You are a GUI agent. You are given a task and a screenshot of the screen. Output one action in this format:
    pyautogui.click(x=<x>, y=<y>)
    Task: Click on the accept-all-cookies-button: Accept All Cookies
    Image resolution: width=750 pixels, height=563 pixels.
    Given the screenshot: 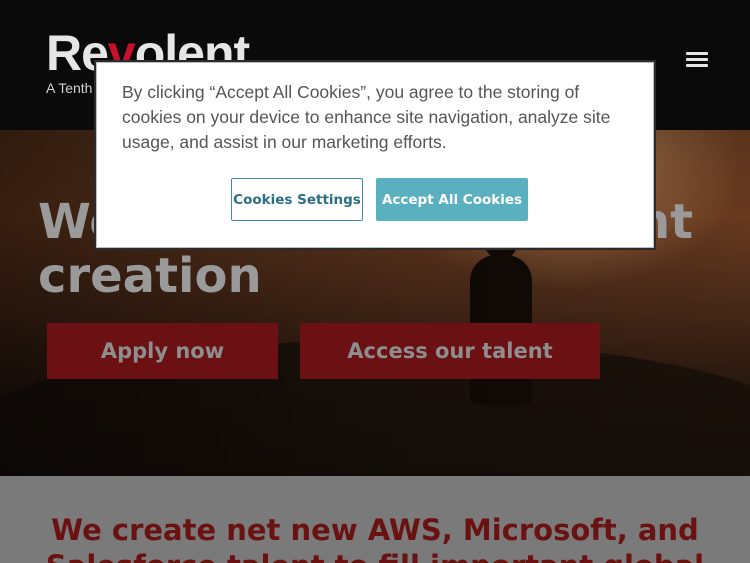 What is the action you would take?
    pyautogui.click(x=452, y=199)
    